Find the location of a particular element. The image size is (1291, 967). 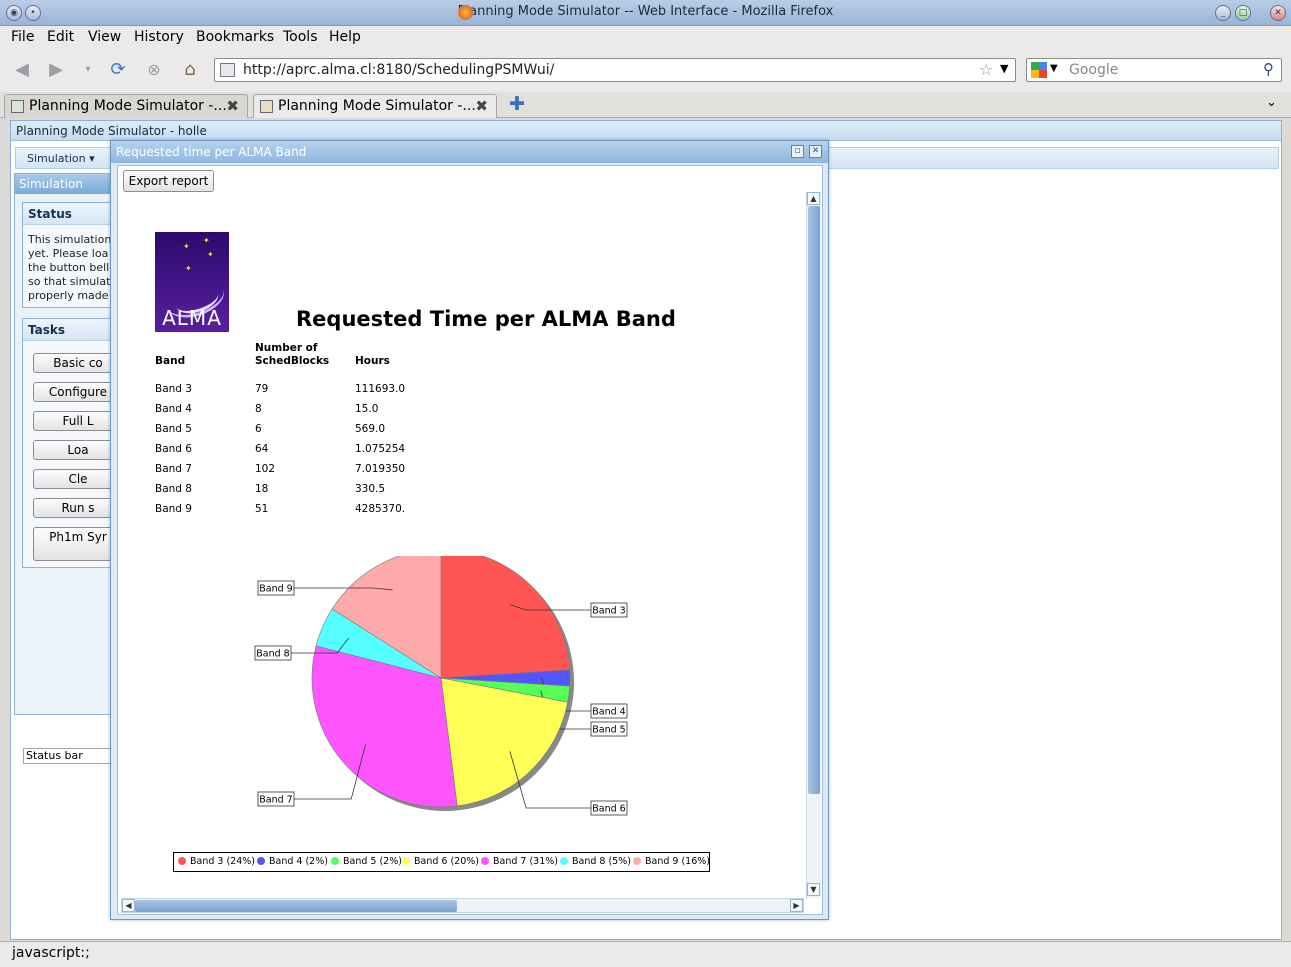

simulation-panel-title: Simulation is located at coordinates (64, 184).